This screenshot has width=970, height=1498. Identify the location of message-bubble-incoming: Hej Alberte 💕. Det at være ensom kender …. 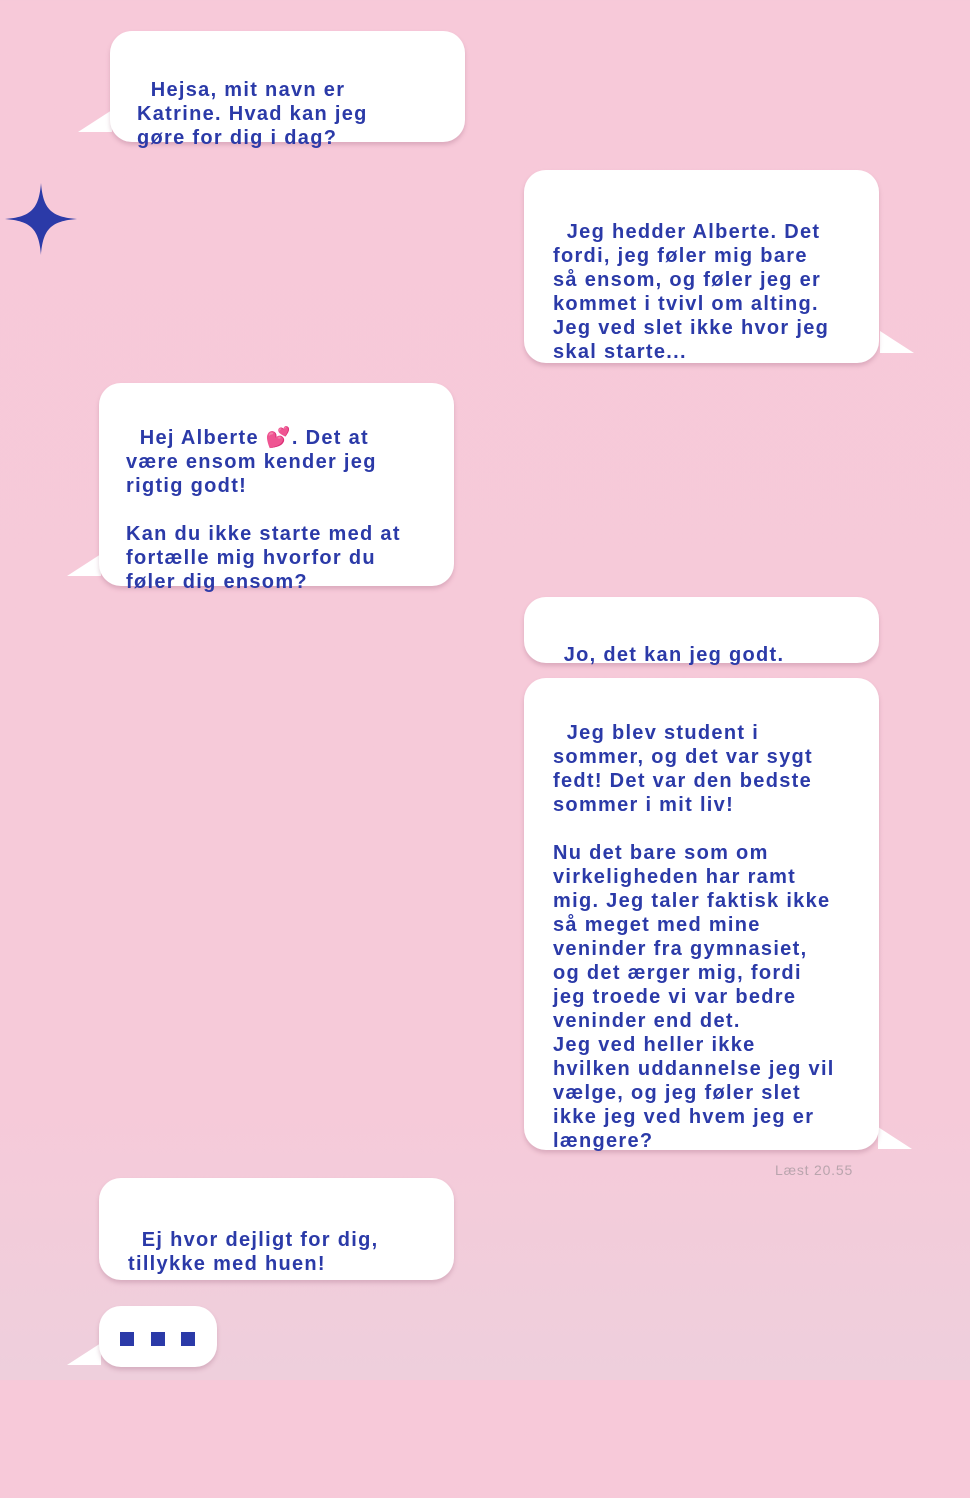
(276, 488).